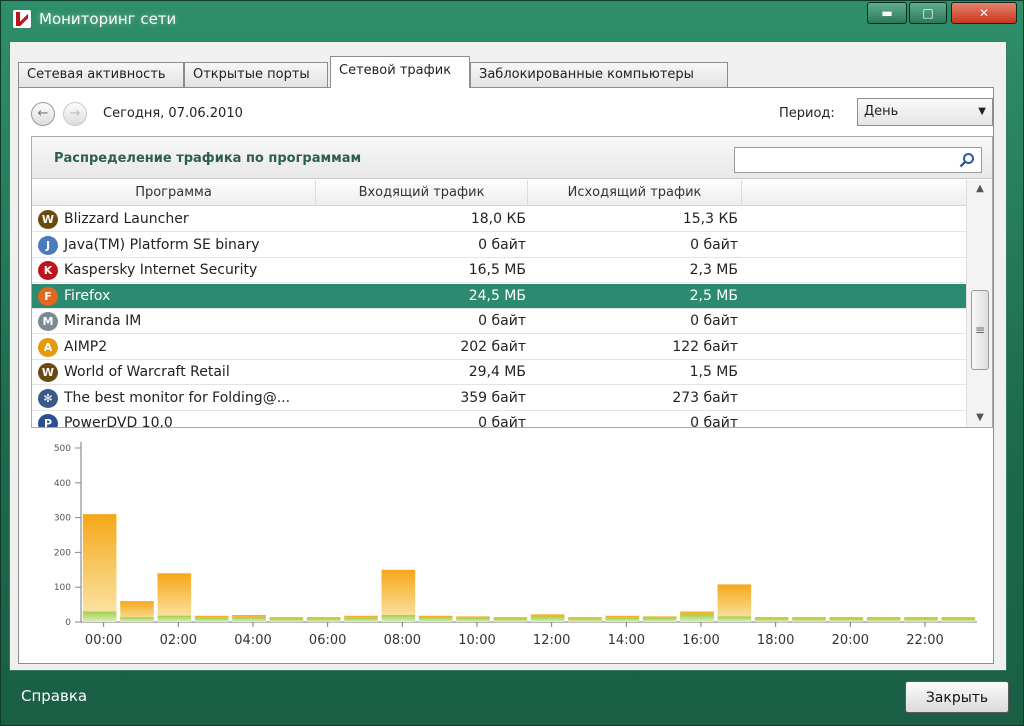  What do you see at coordinates (881, 111) in the screenshot?
I see `period-select-value: День` at bounding box center [881, 111].